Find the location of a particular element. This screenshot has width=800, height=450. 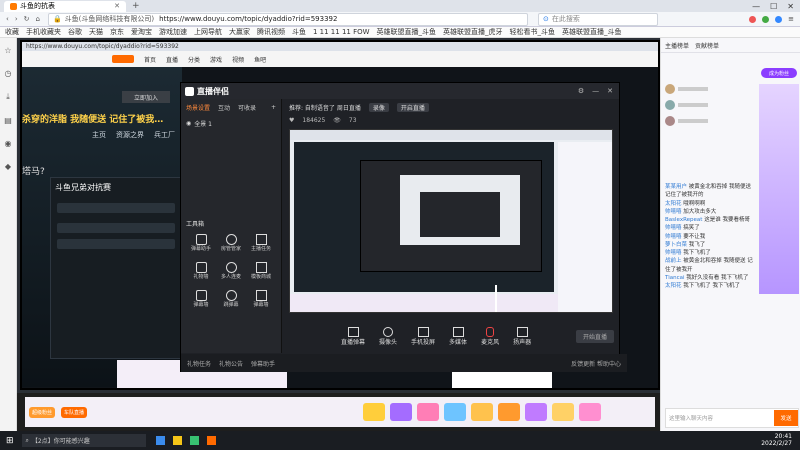

chat-input: 这里输入聊天内容 发送 is located at coordinates (732, 418).